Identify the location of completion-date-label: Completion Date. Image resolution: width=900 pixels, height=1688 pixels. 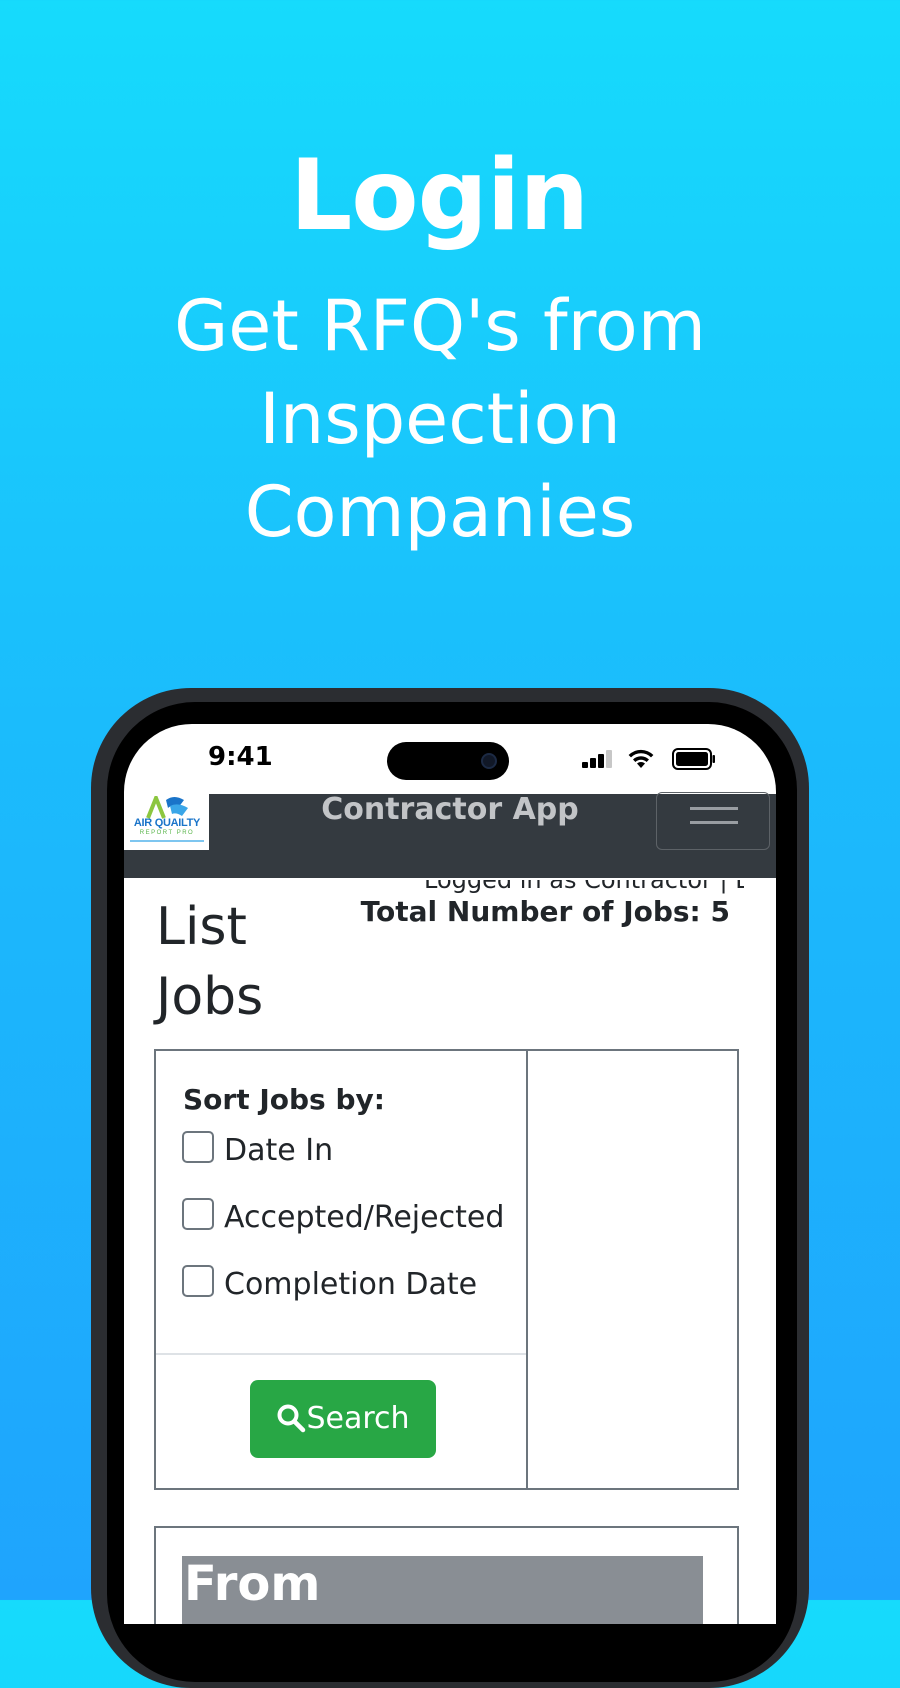
(350, 1285).